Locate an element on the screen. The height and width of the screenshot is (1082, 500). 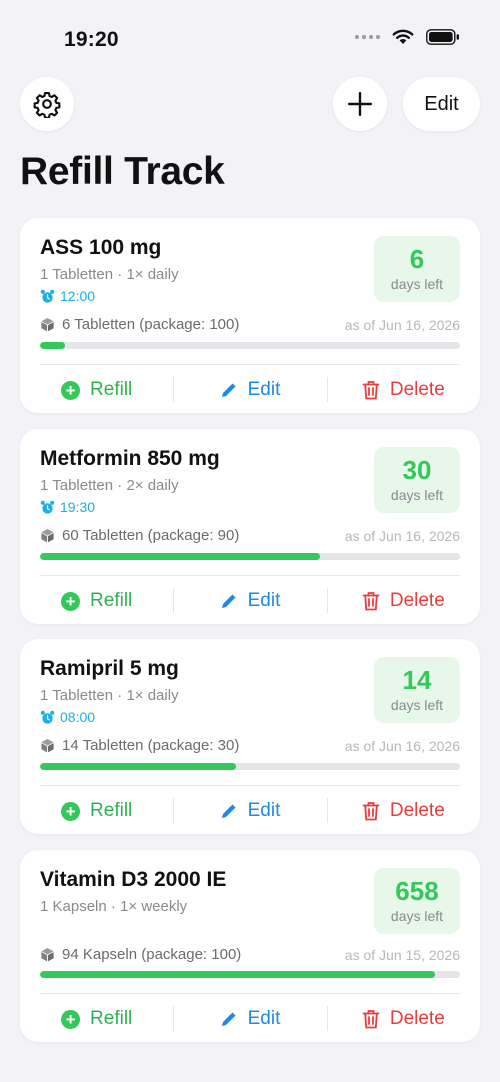
days-left-value: 658 is located at coordinates (417, 891).